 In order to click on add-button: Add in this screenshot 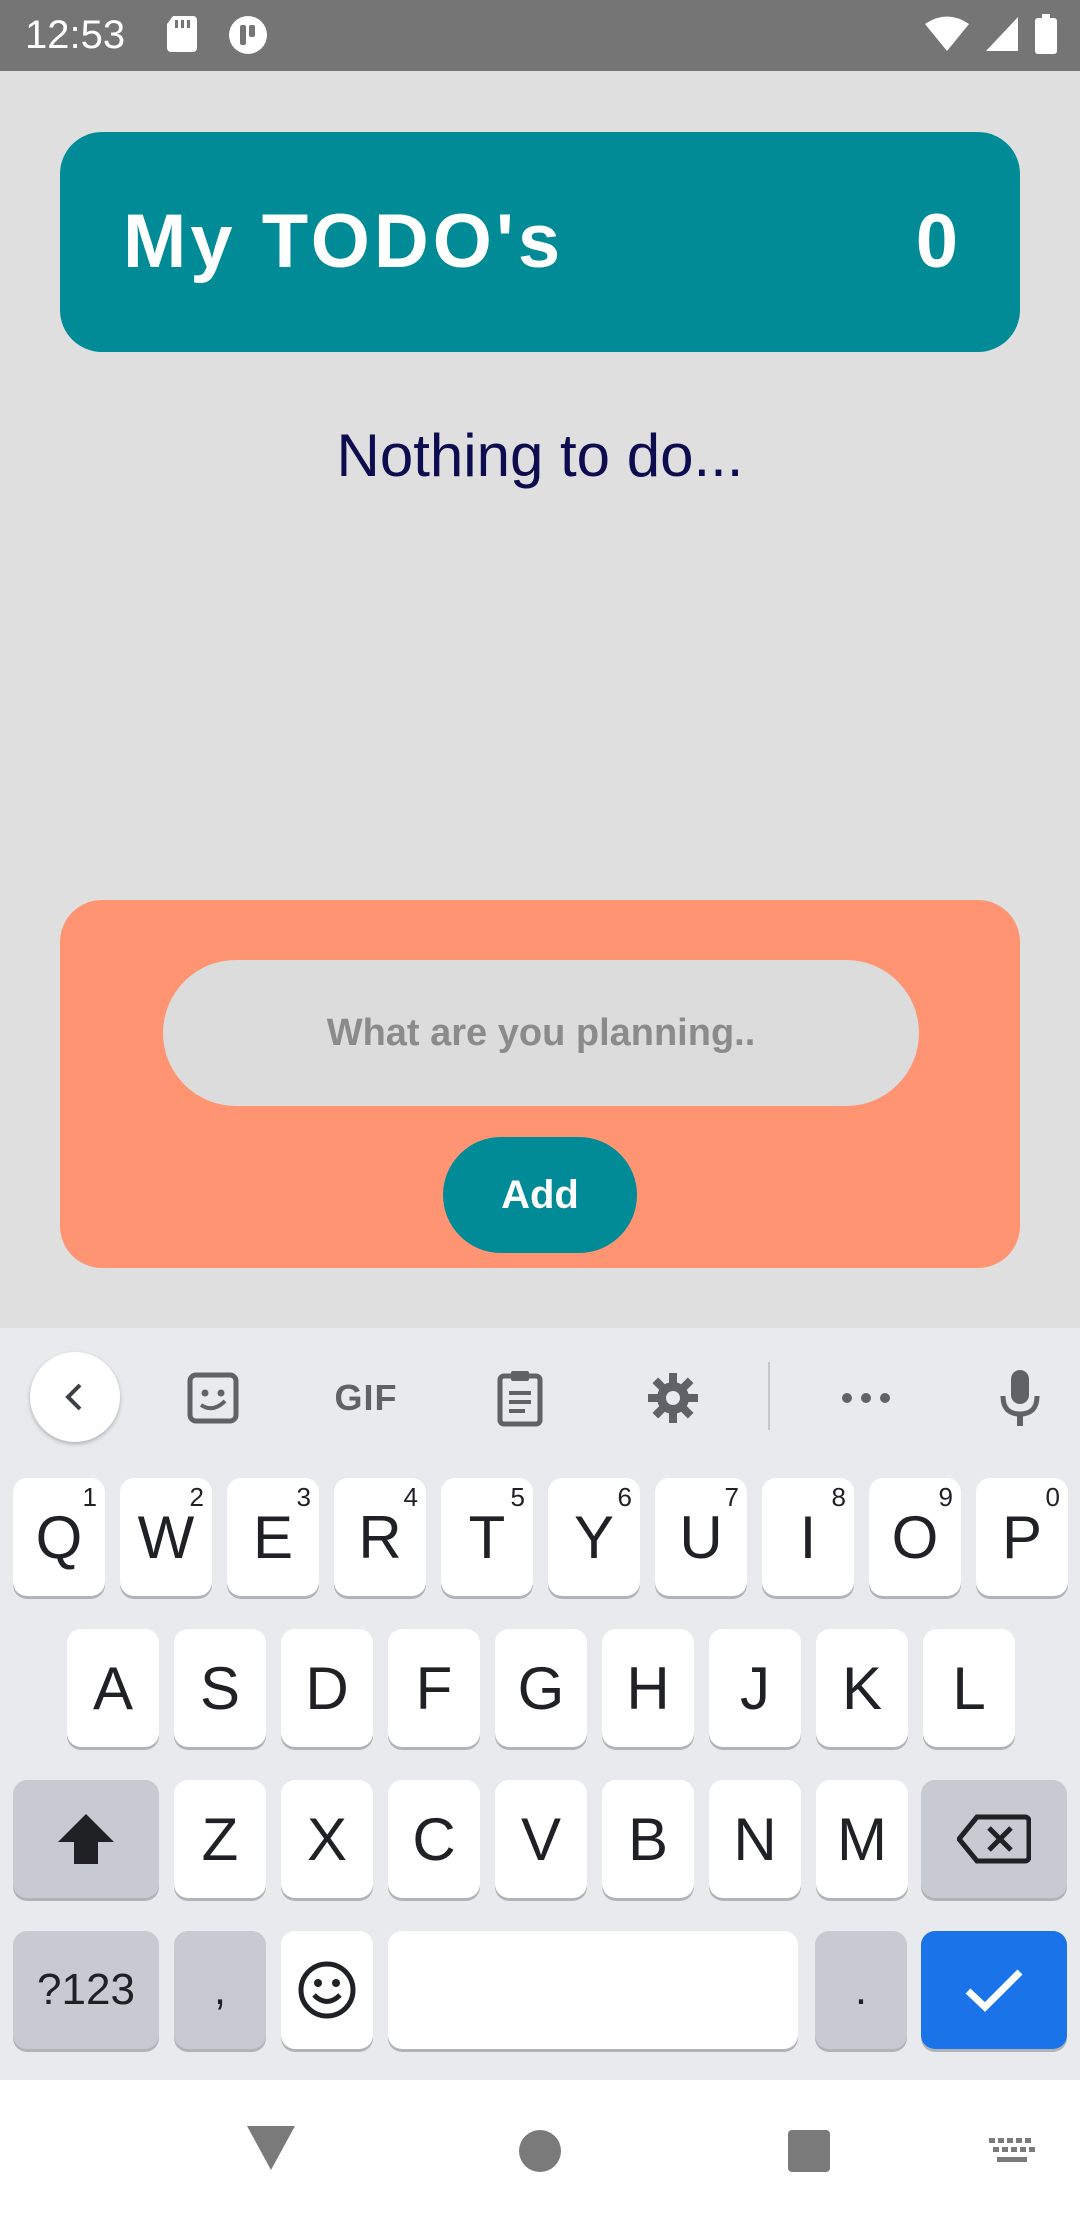, I will do `click(540, 1195)`.